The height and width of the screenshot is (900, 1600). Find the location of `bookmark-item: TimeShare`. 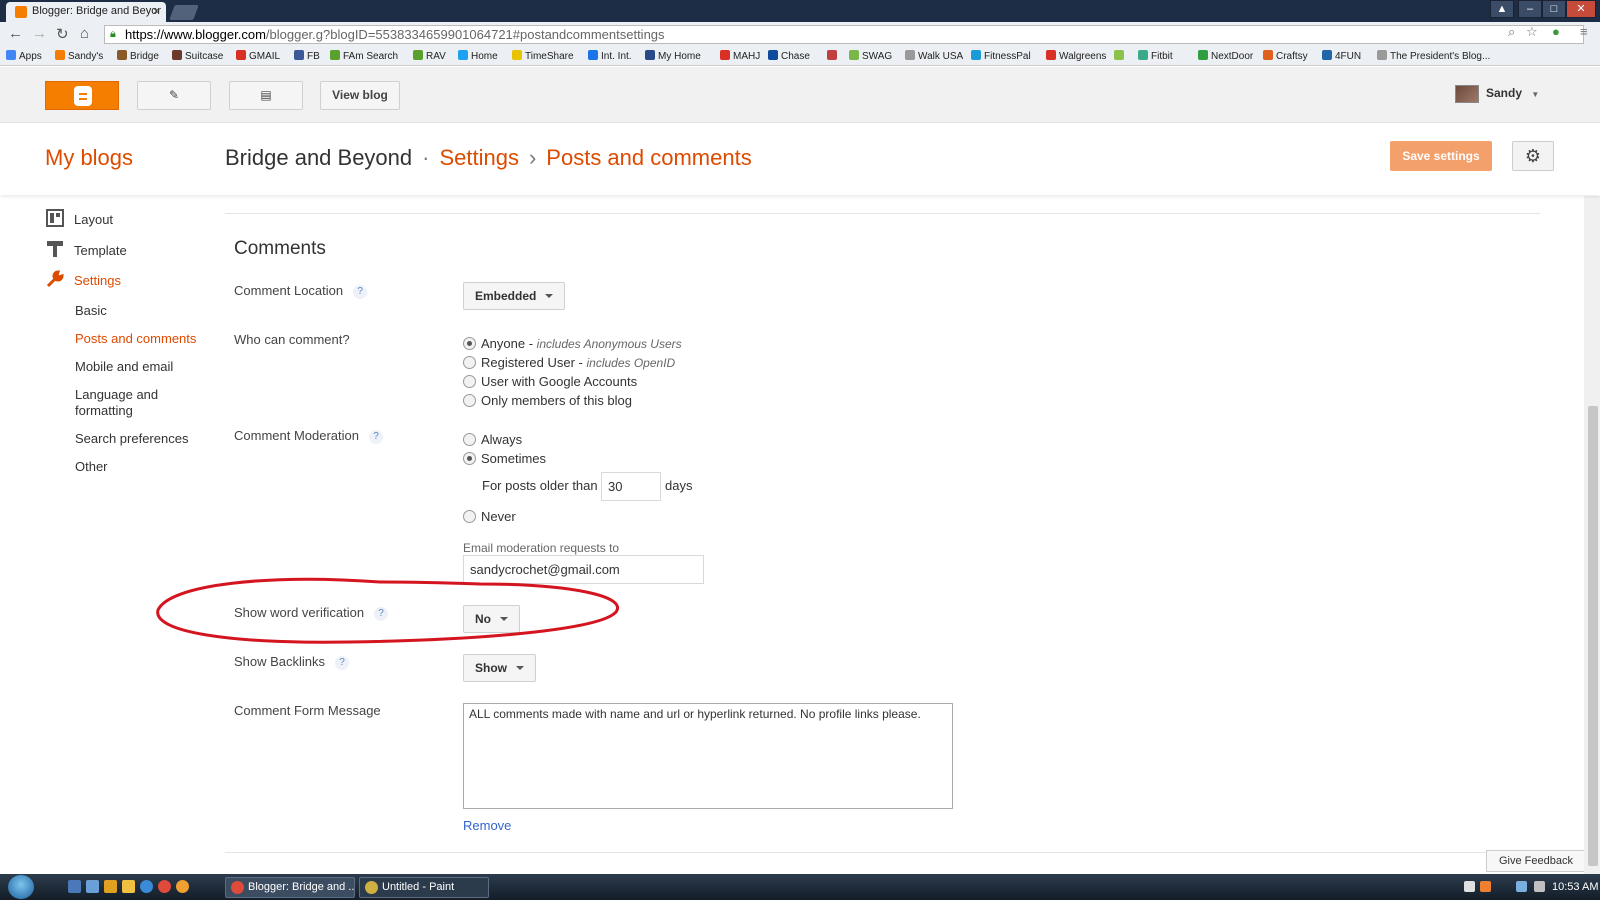

bookmark-item: TimeShare is located at coordinates (543, 56).